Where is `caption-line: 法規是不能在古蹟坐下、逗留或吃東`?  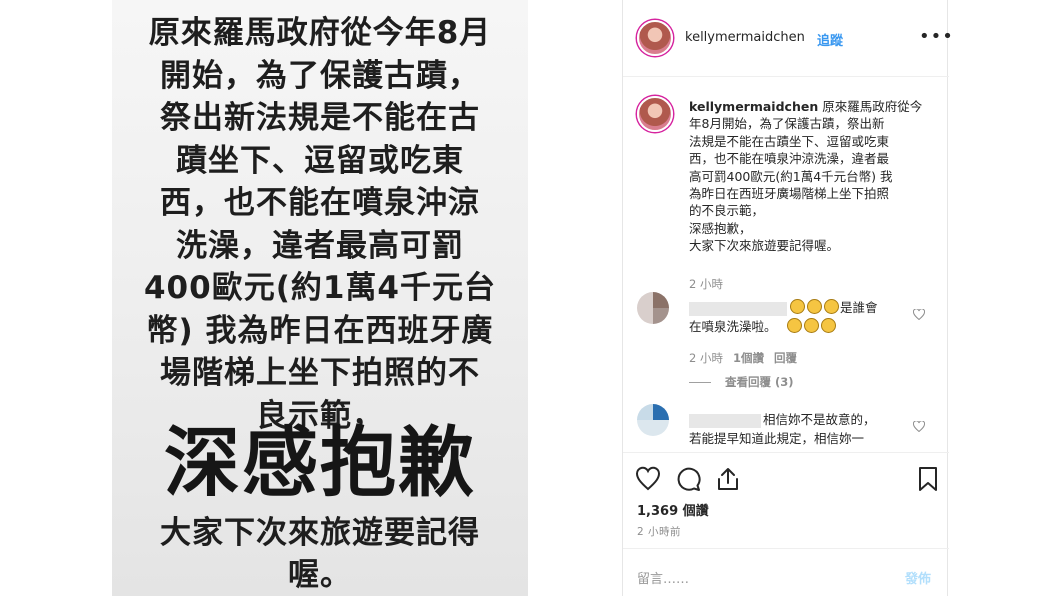 caption-line: 法規是不能在古蹟坐下、逗留或吃東 is located at coordinates (789, 141).